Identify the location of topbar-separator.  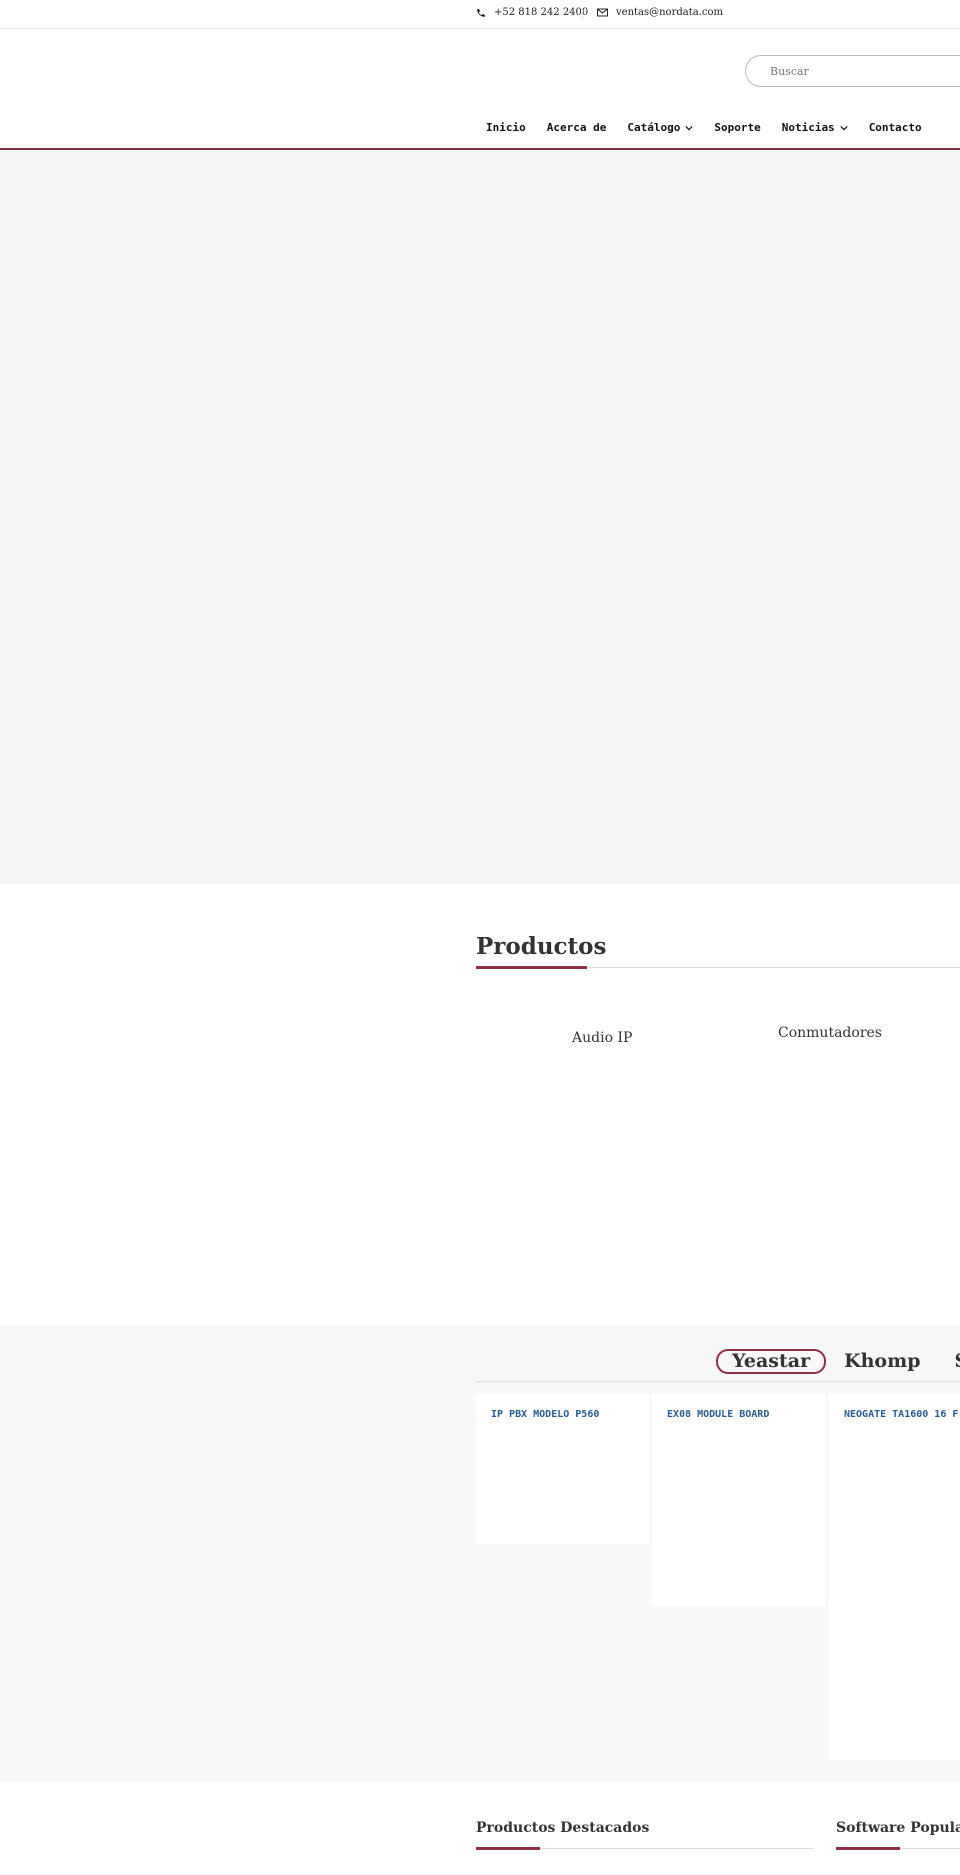
(582, 14).